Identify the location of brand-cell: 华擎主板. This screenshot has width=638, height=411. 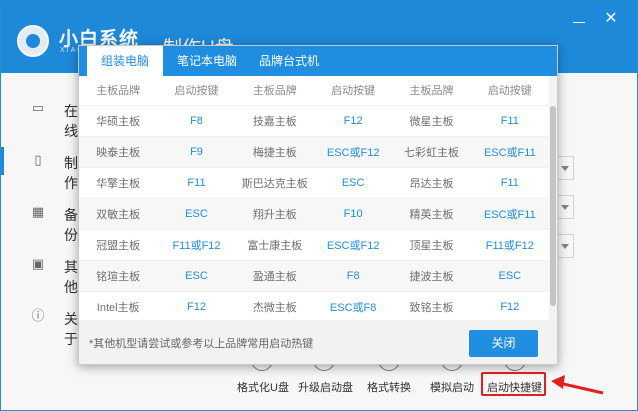
(118, 183).